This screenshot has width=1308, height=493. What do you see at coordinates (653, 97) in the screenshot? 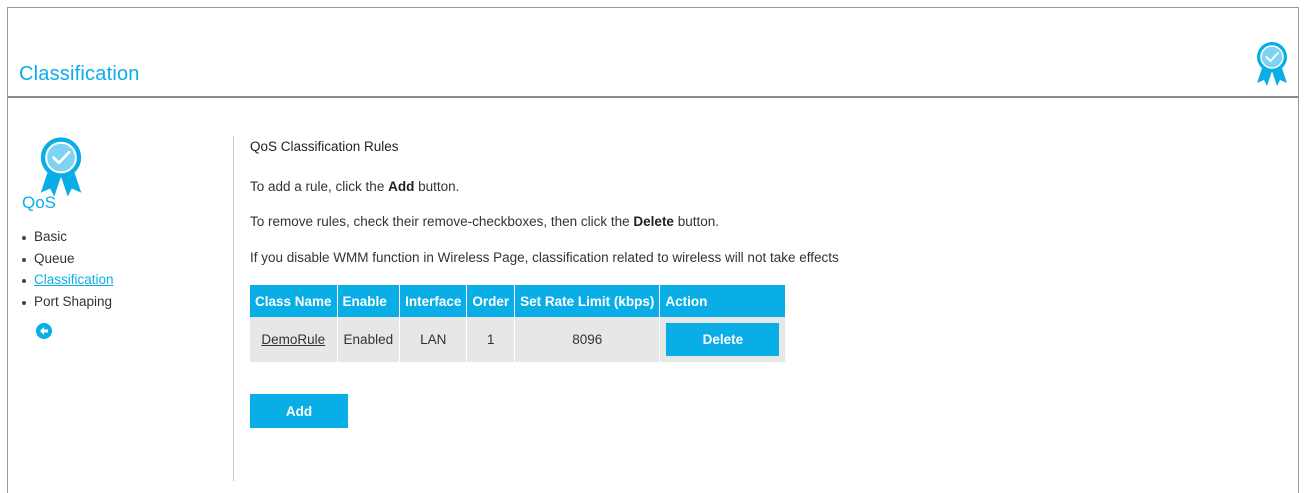
I see `header-divider` at bounding box center [653, 97].